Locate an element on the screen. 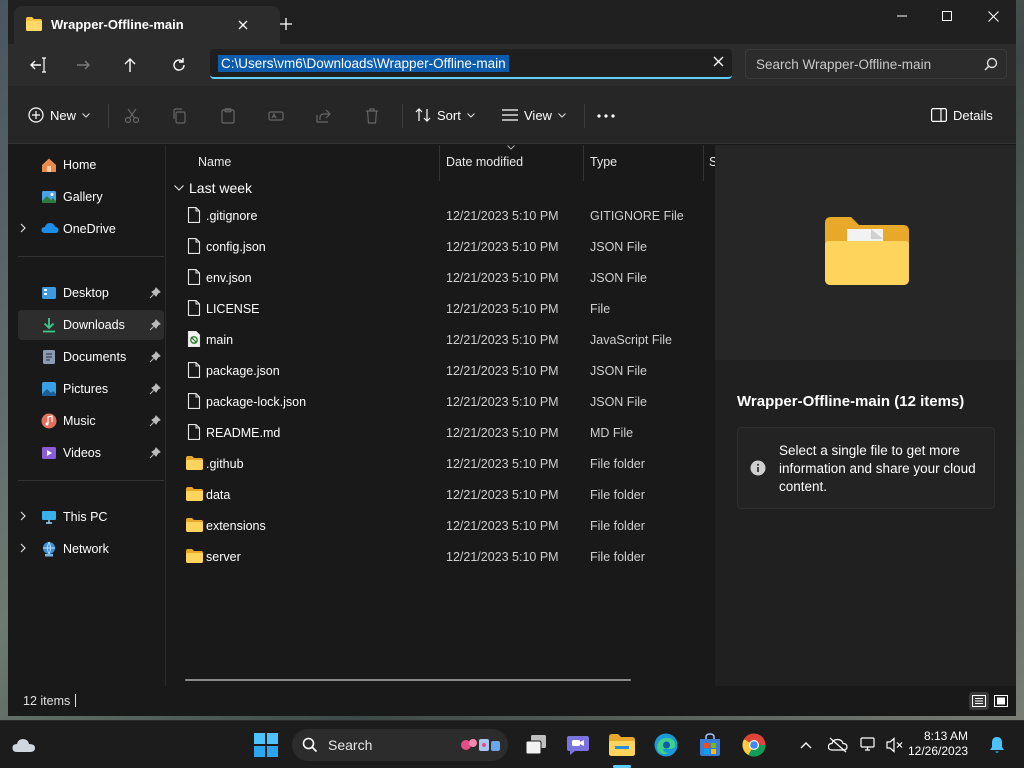  cut-icon is located at coordinates (132, 116).